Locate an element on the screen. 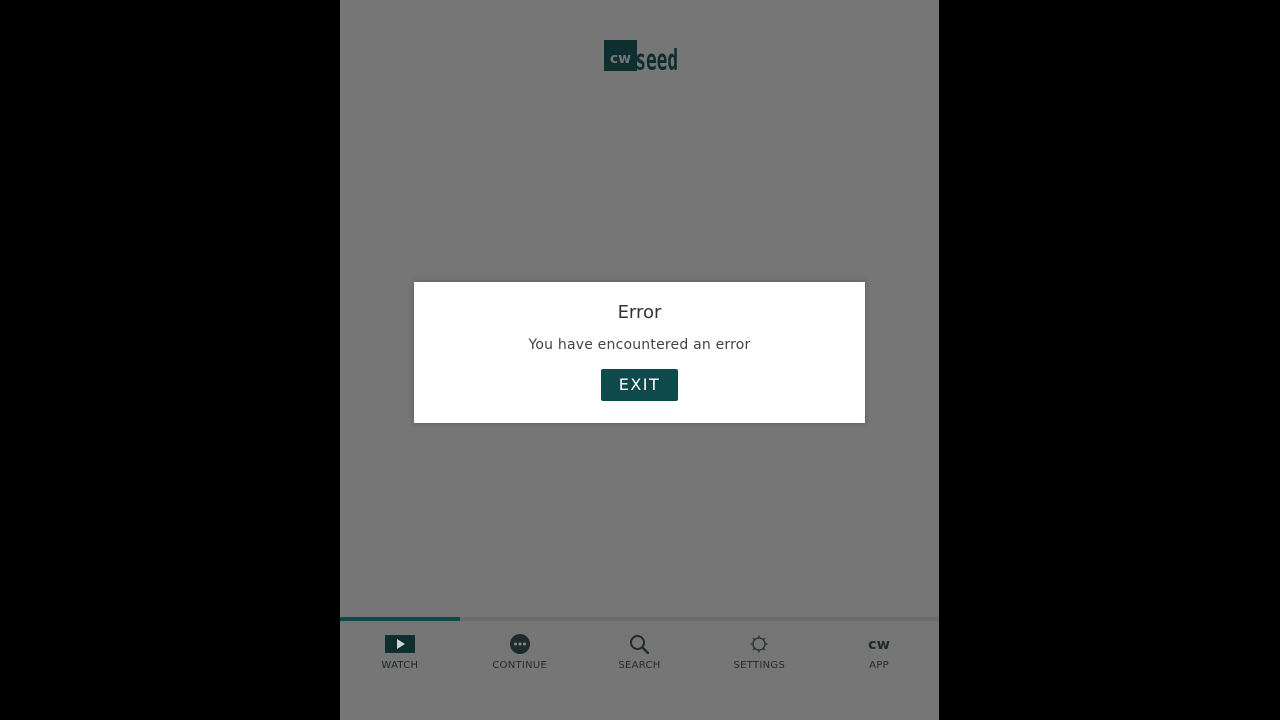 The image size is (1280, 720). dialog-message: You have encountered an error is located at coordinates (639, 345).